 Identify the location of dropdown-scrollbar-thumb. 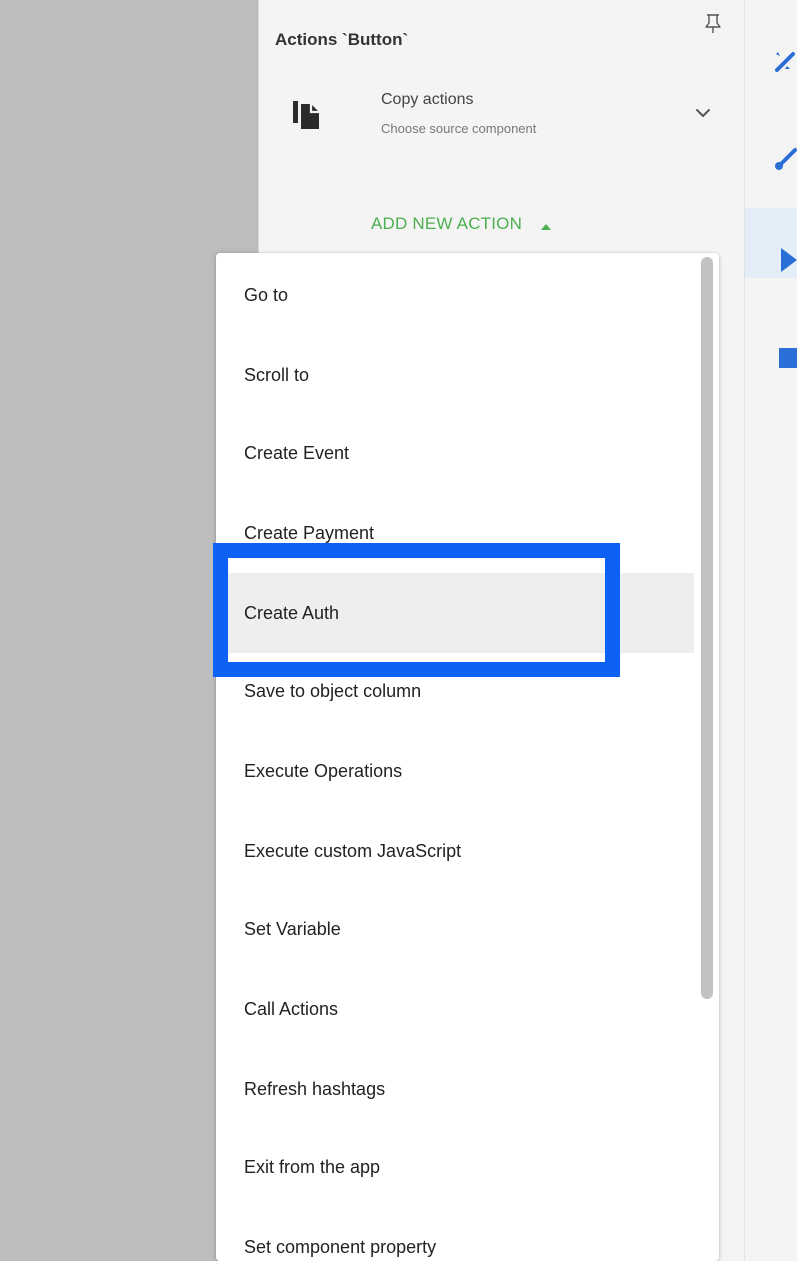
(707, 628).